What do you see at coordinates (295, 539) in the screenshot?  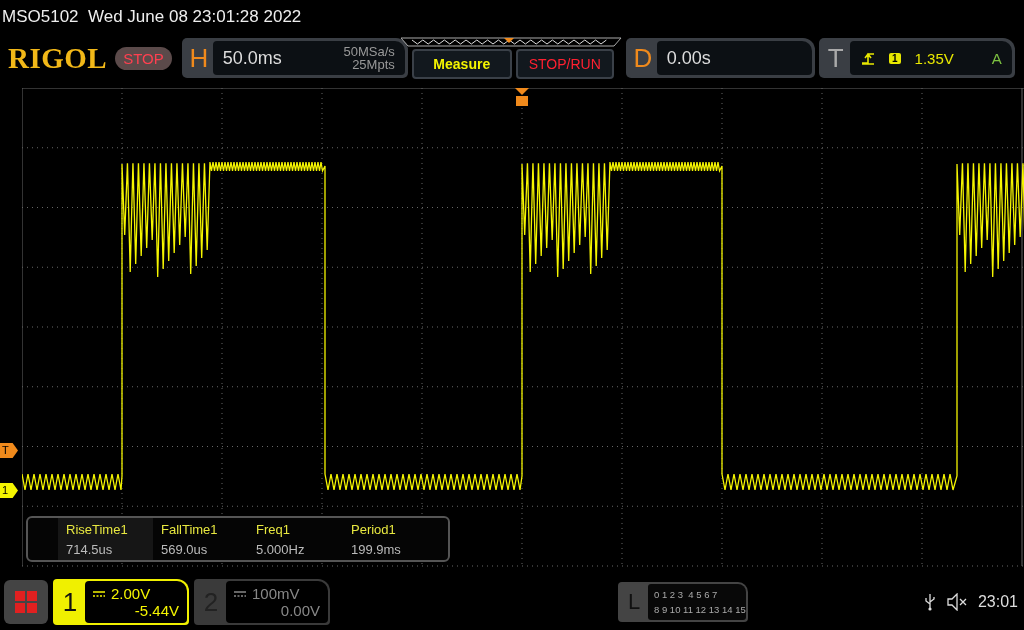 I see `measurement-item: Freq1 5.000Hz` at bounding box center [295, 539].